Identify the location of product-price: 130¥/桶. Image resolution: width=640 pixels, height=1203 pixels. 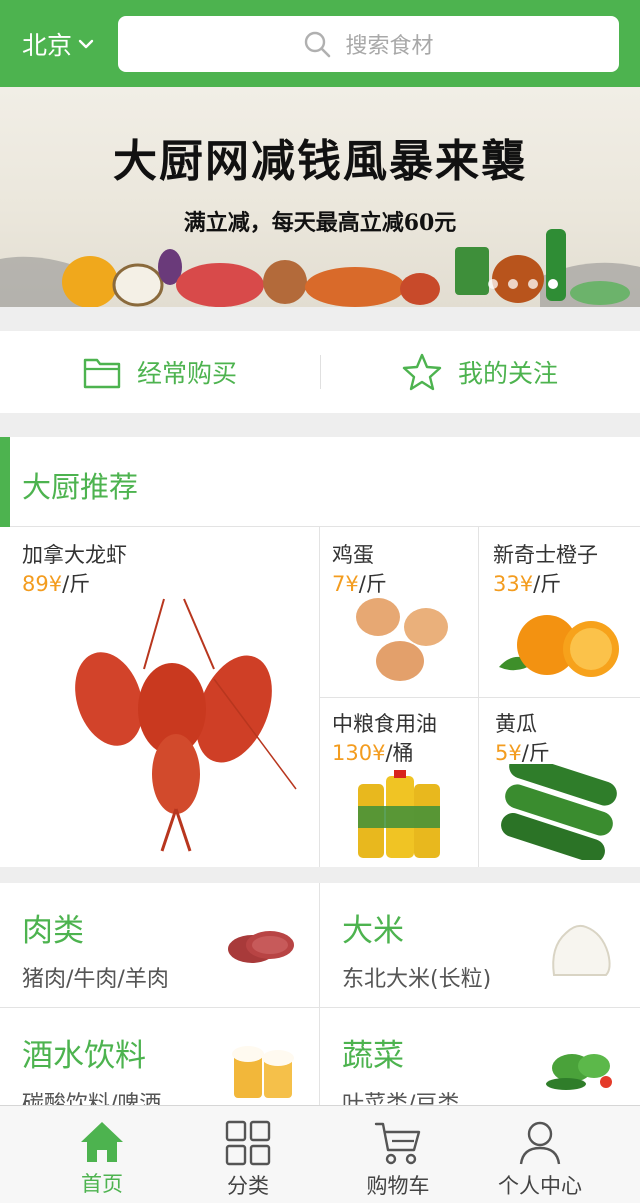
(373, 752).